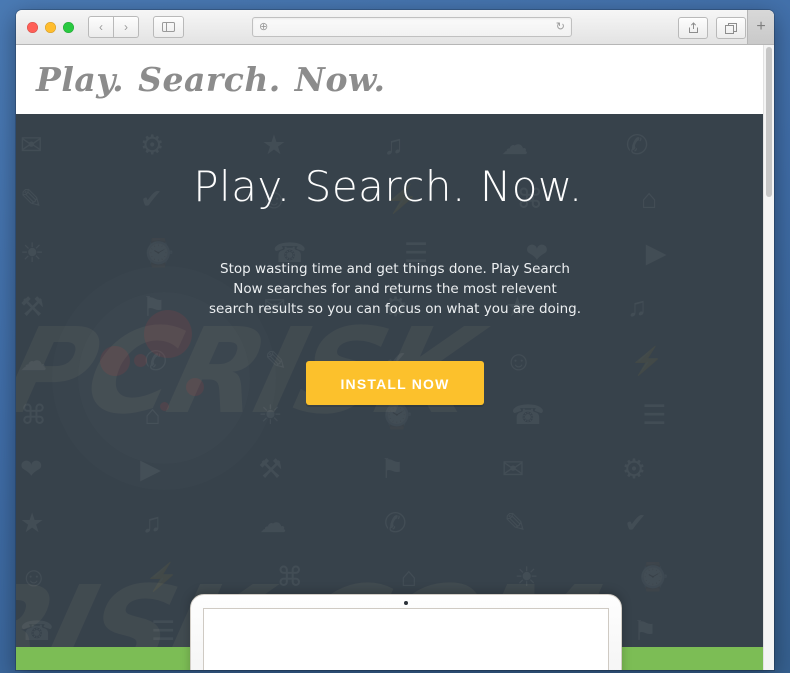 This screenshot has height=673, width=790. I want to click on logo-word-play: Play., so click(80, 79).